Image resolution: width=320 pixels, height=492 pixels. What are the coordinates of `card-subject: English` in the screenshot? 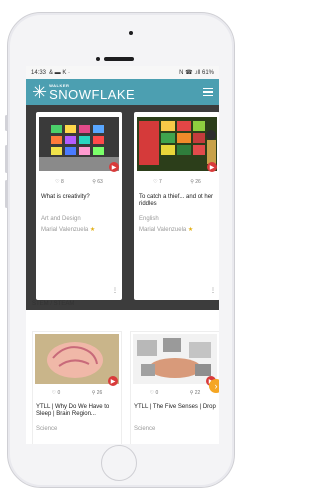 It's located at (149, 219).